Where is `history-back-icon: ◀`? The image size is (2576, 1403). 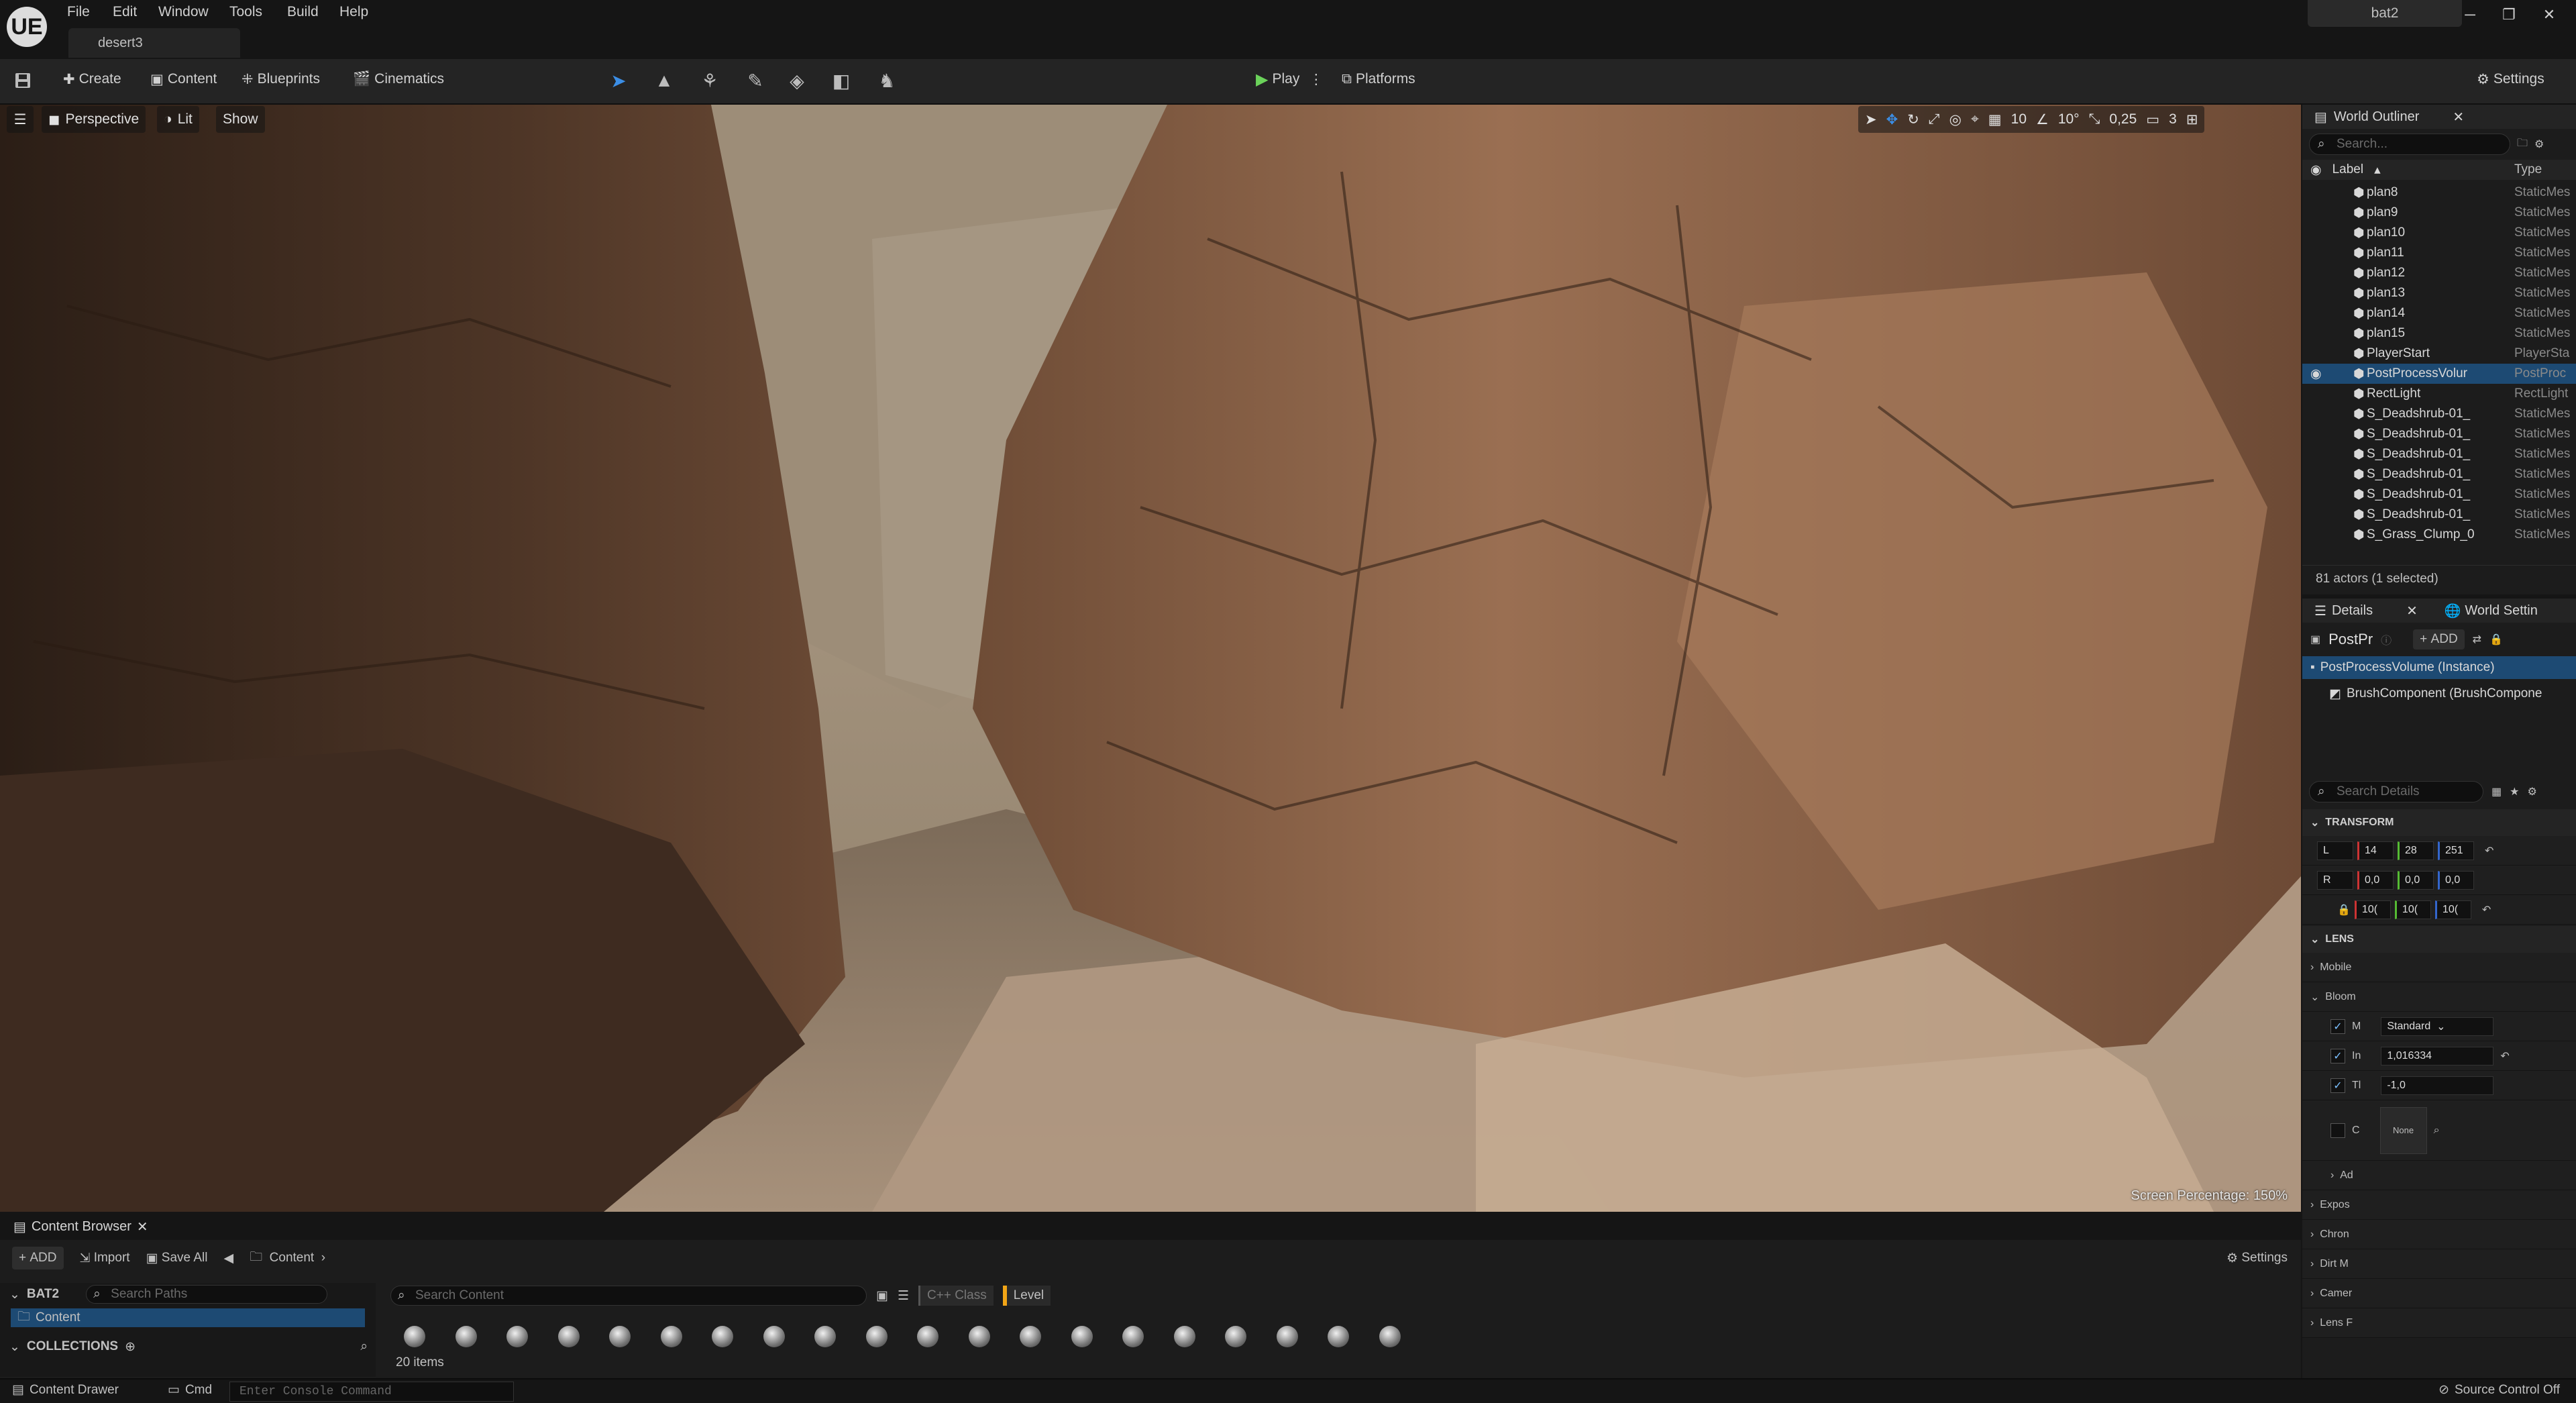
history-back-icon: ◀ is located at coordinates (228, 1259).